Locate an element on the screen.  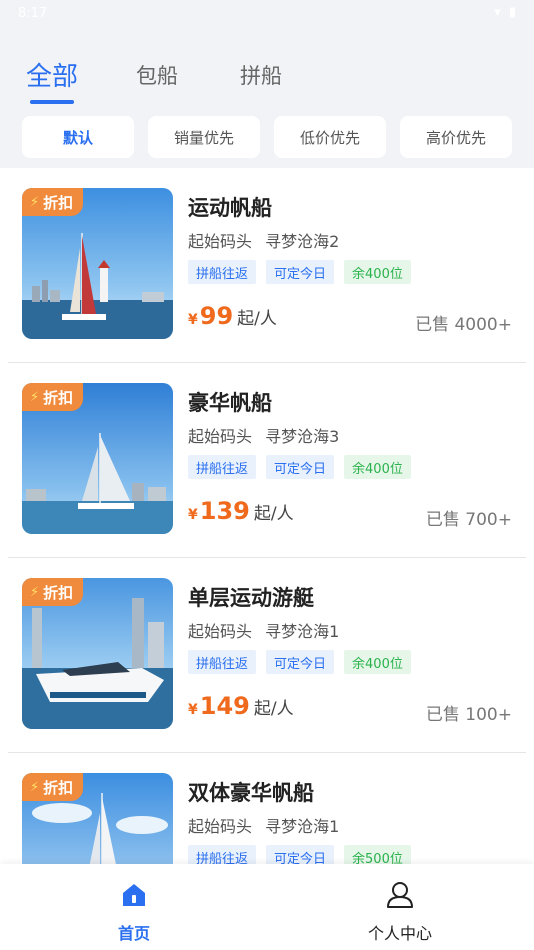
active-tab-indicator is located at coordinates (52, 102).